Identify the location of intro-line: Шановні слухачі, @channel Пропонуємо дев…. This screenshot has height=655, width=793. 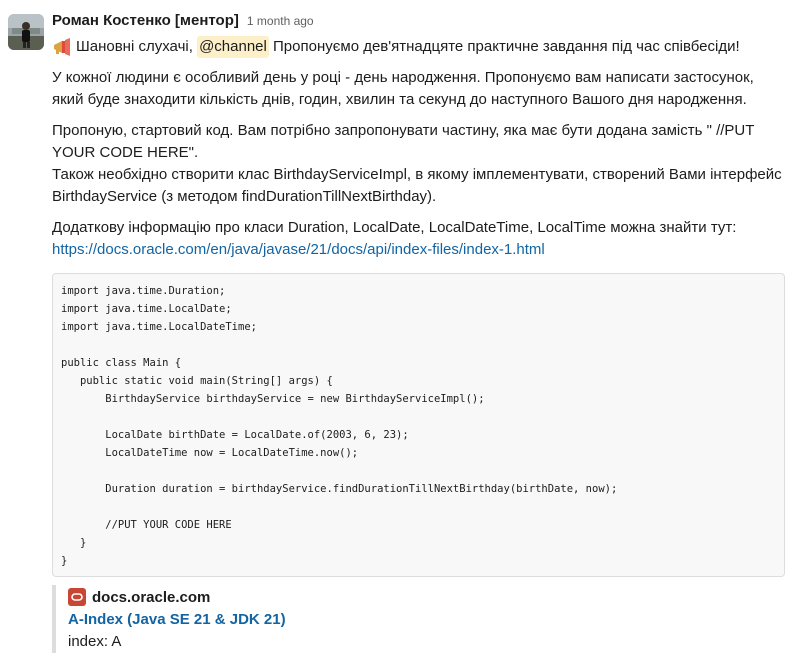
(419, 47).